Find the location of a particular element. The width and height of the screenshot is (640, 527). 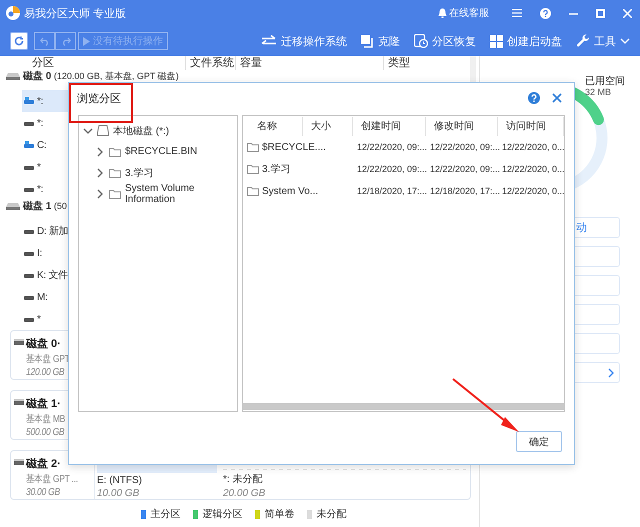

disk-type: 基本盘 GPT is located at coordinates (48, 359).